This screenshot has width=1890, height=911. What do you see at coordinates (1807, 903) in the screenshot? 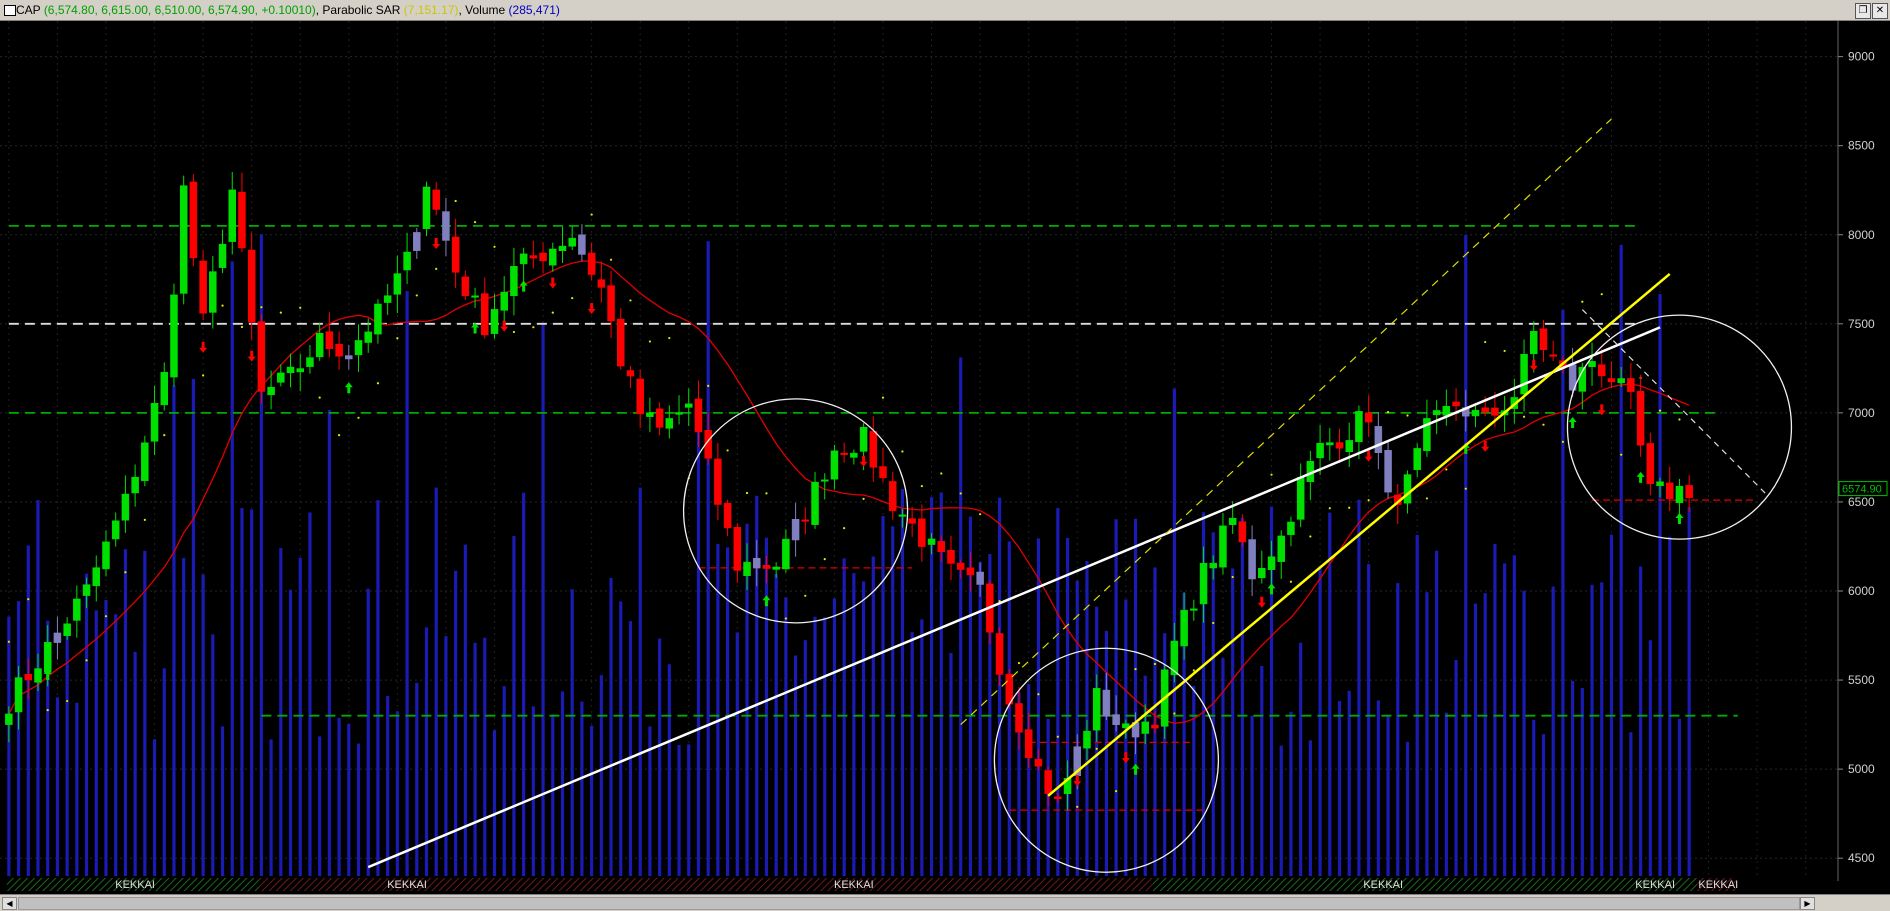
I see `scroll-right-button: ▶` at bounding box center [1807, 903].